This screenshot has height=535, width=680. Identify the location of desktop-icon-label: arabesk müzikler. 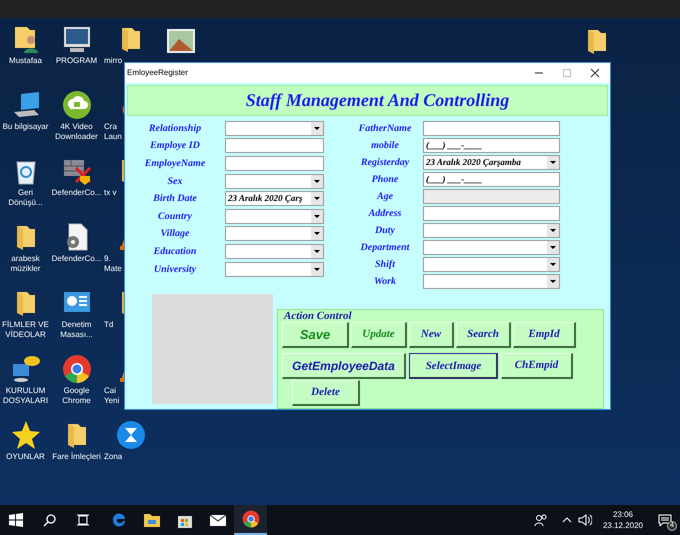
(25, 264).